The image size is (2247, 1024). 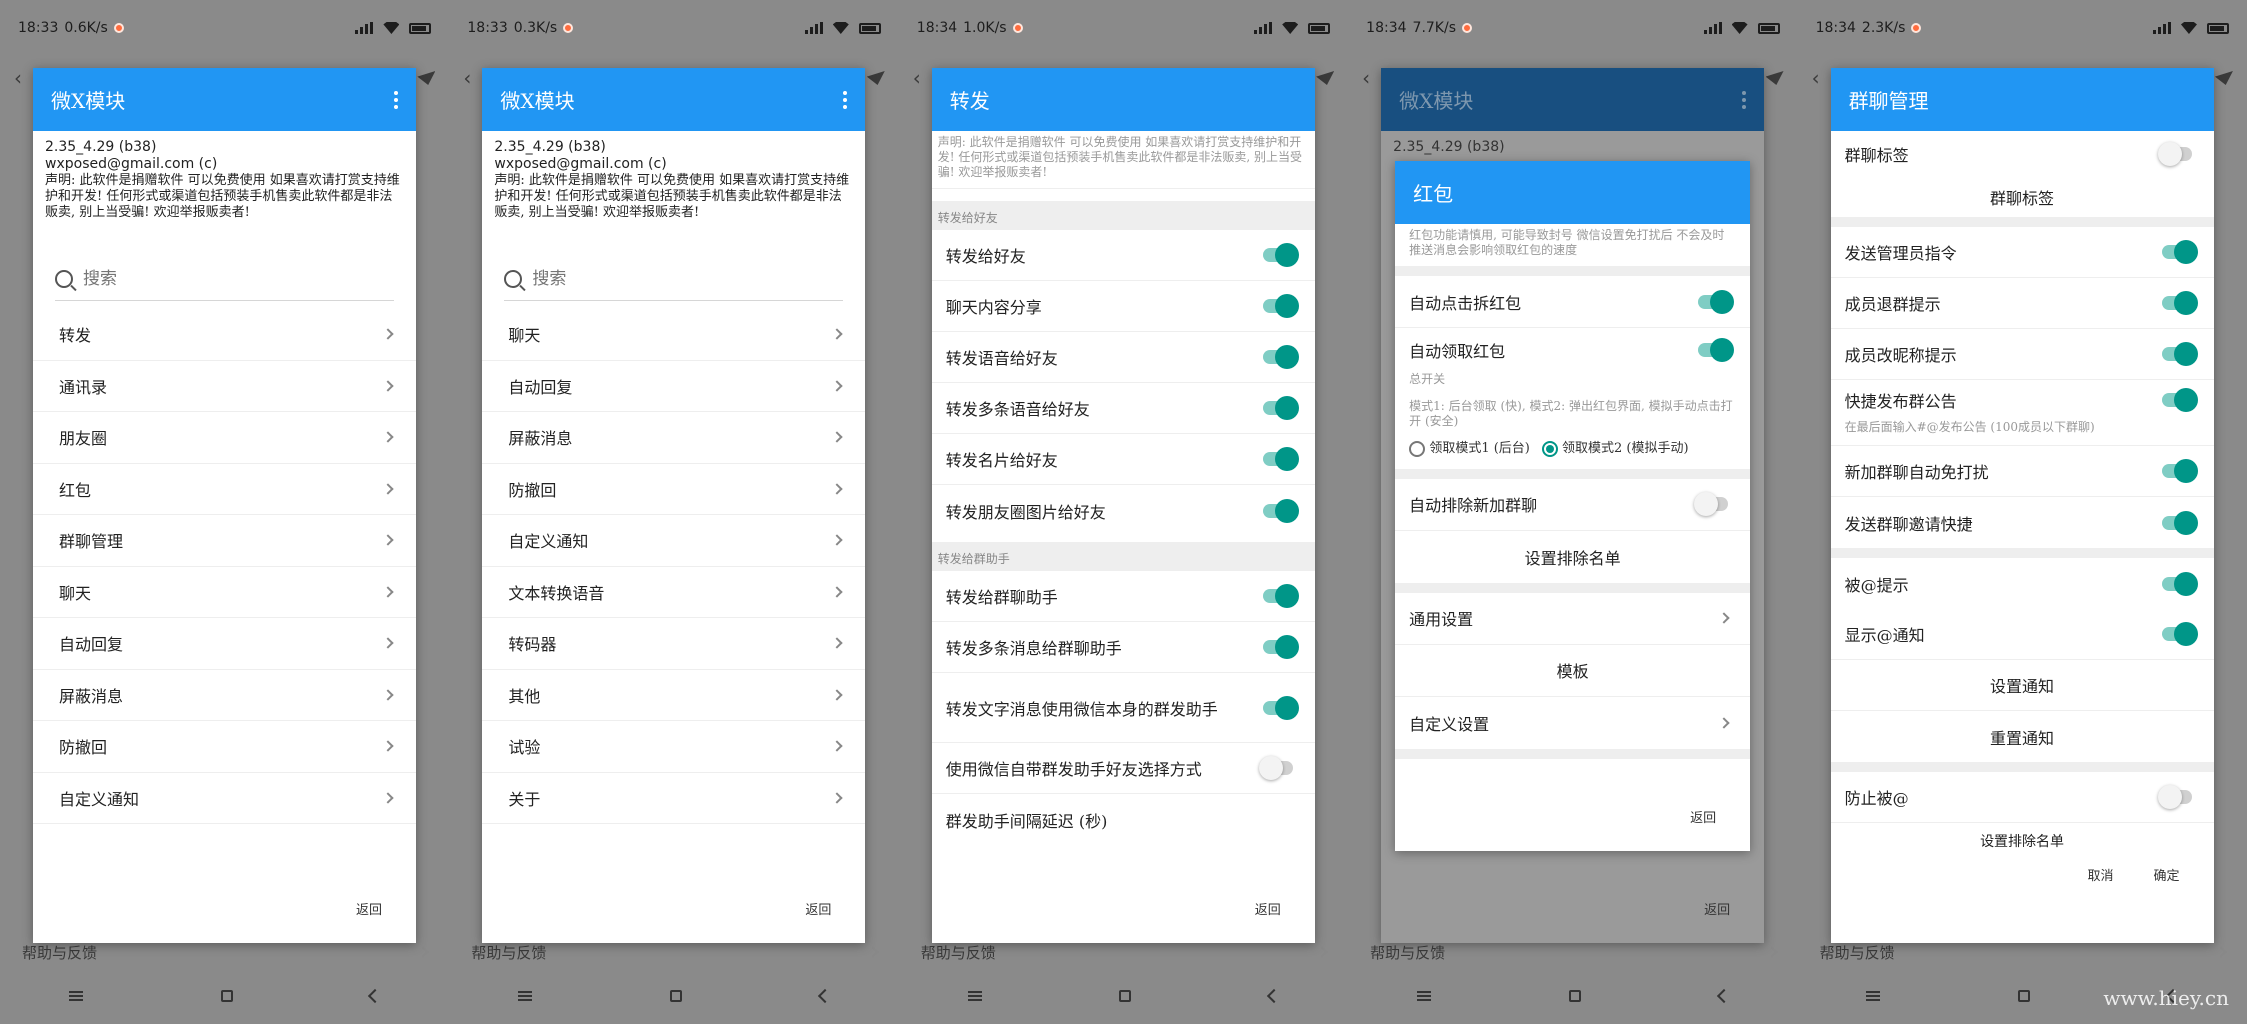 I want to click on group-helper-toggle, so click(x=1280, y=596).